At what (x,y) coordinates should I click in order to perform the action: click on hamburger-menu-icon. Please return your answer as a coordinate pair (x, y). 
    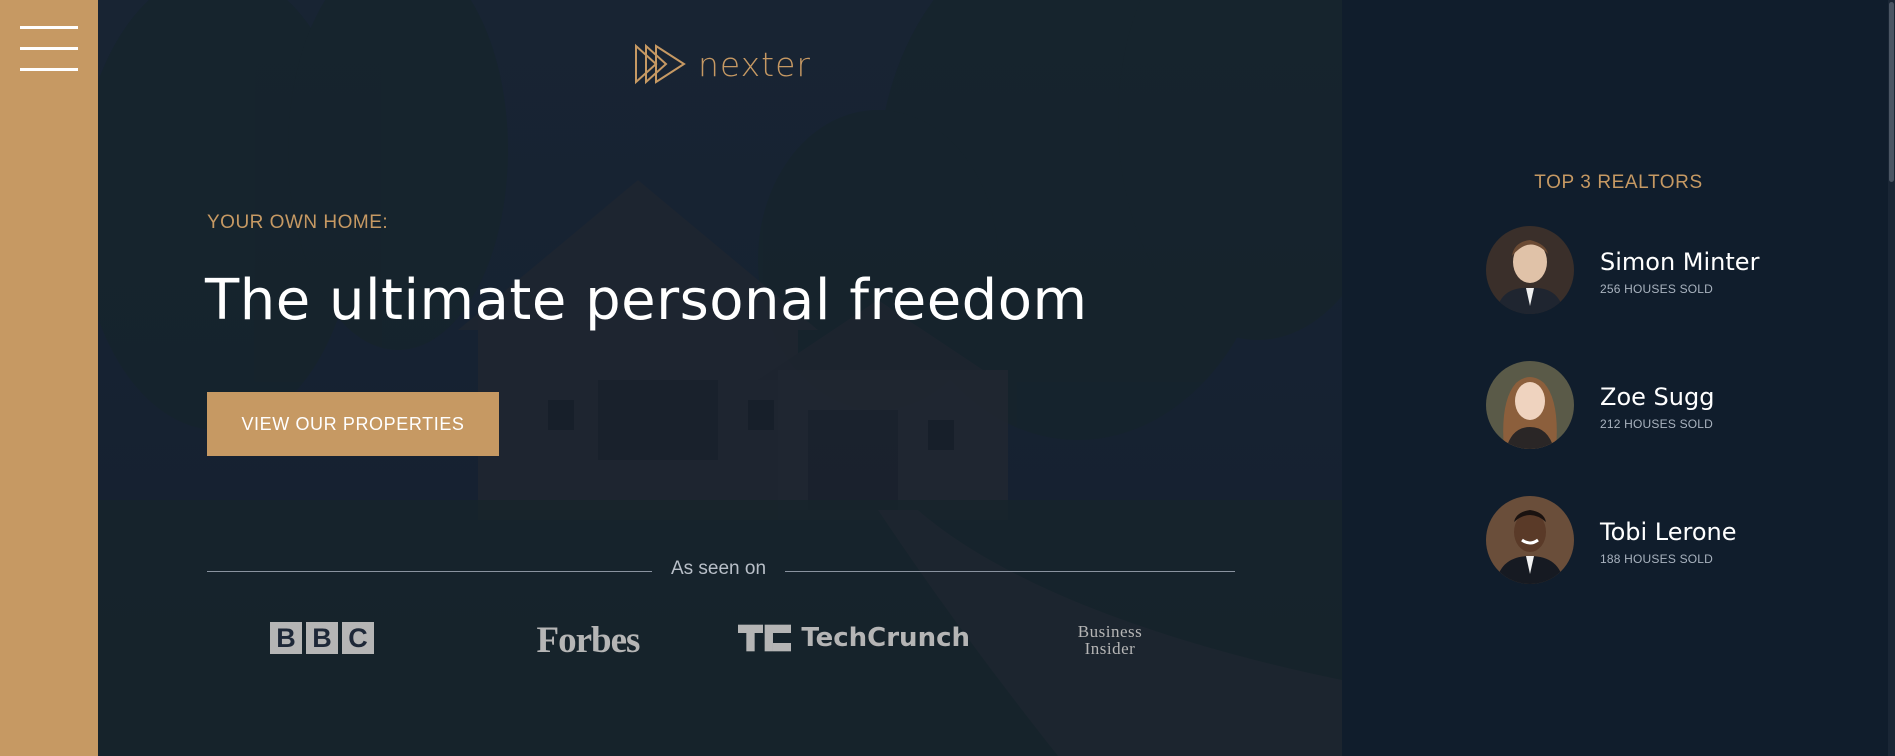
    Looking at the image, I should click on (49, 49).